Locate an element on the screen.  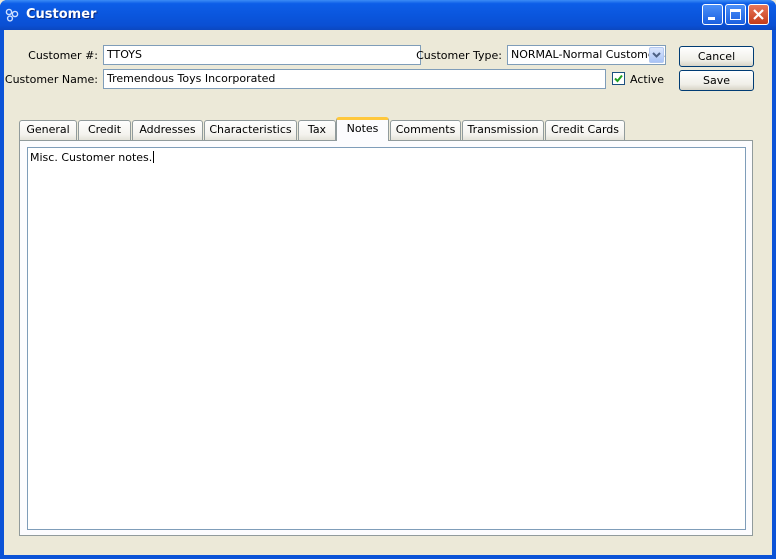
app-icon is located at coordinates (12, 15).